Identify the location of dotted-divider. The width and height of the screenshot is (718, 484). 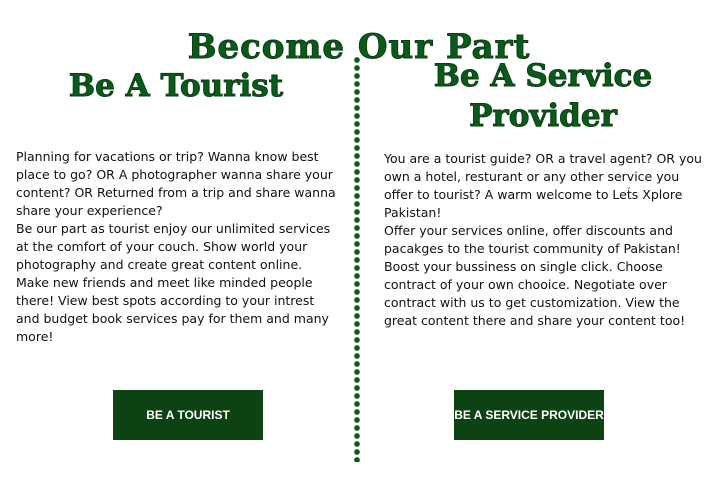
(357, 259).